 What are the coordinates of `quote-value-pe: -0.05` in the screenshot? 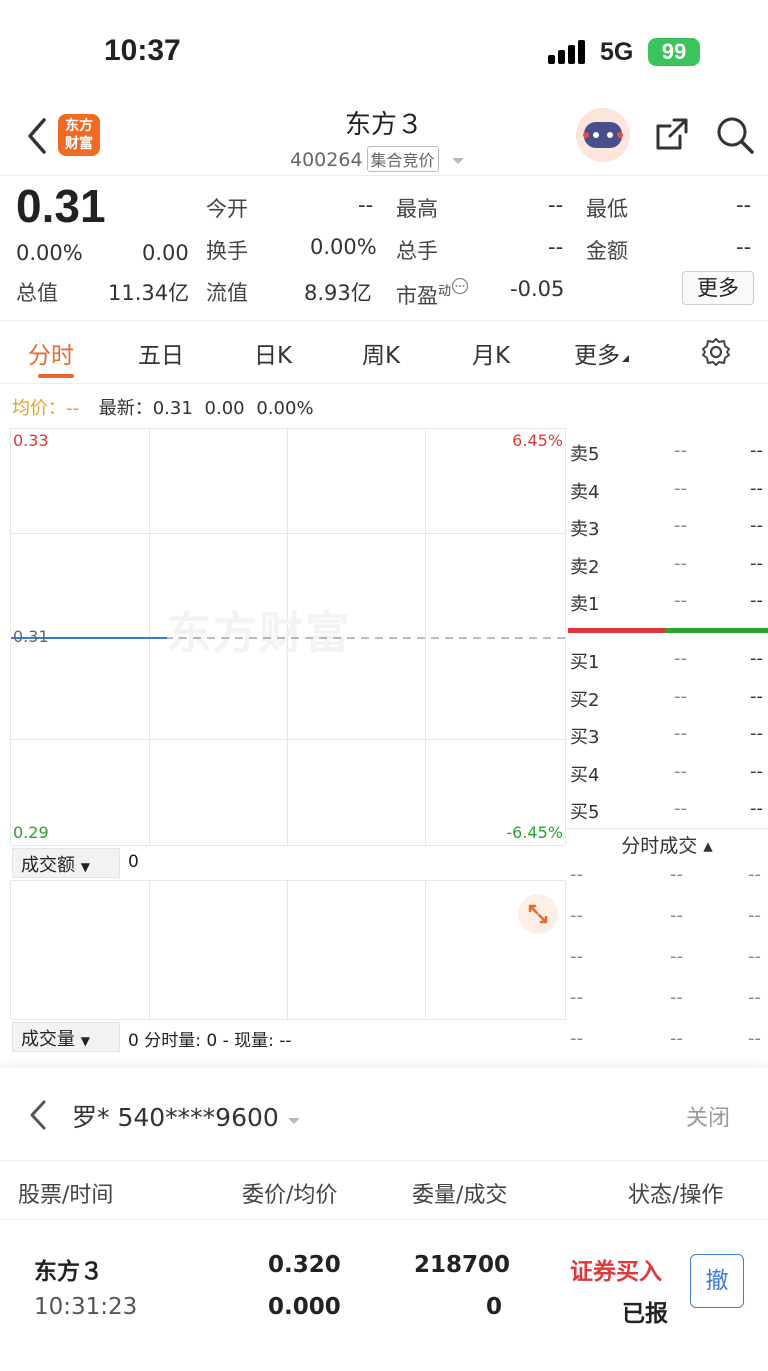 It's located at (537, 289).